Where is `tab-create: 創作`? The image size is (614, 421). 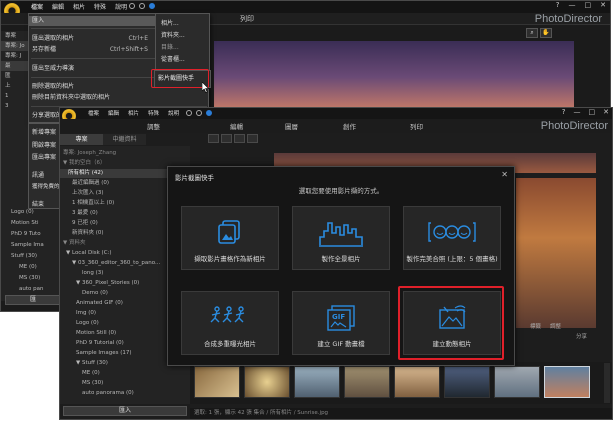 tab-create: 創作 is located at coordinates (349, 126).